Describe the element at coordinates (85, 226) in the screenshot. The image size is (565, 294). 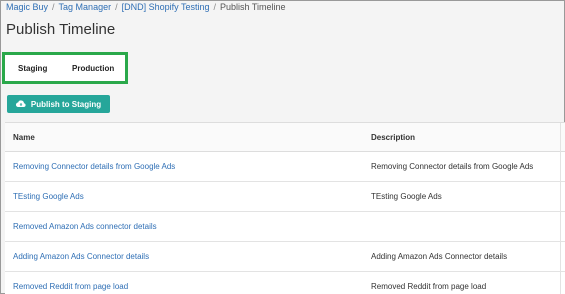
I see `row-name-link: Removed Amazon Ads connector details` at that location.